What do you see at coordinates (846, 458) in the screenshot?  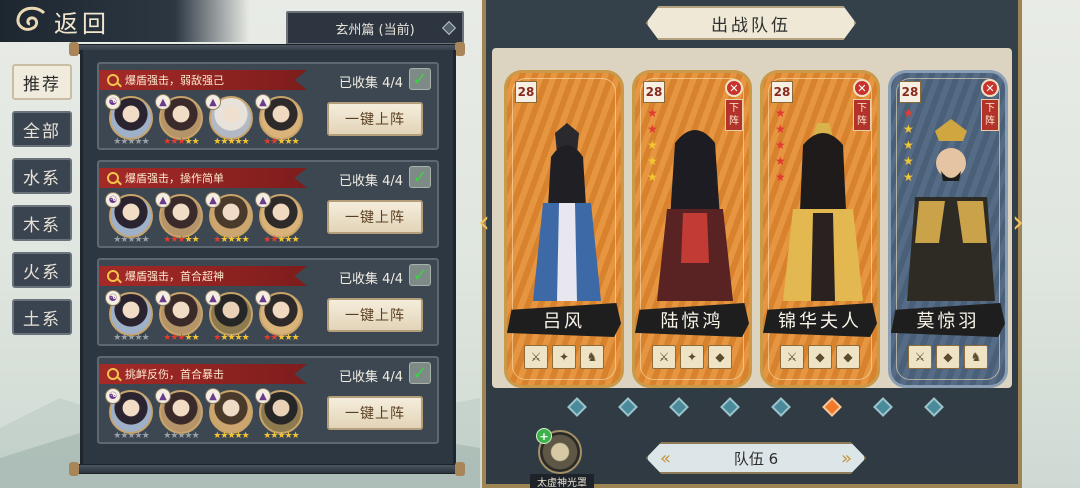 I see `team-next-icon: »` at bounding box center [846, 458].